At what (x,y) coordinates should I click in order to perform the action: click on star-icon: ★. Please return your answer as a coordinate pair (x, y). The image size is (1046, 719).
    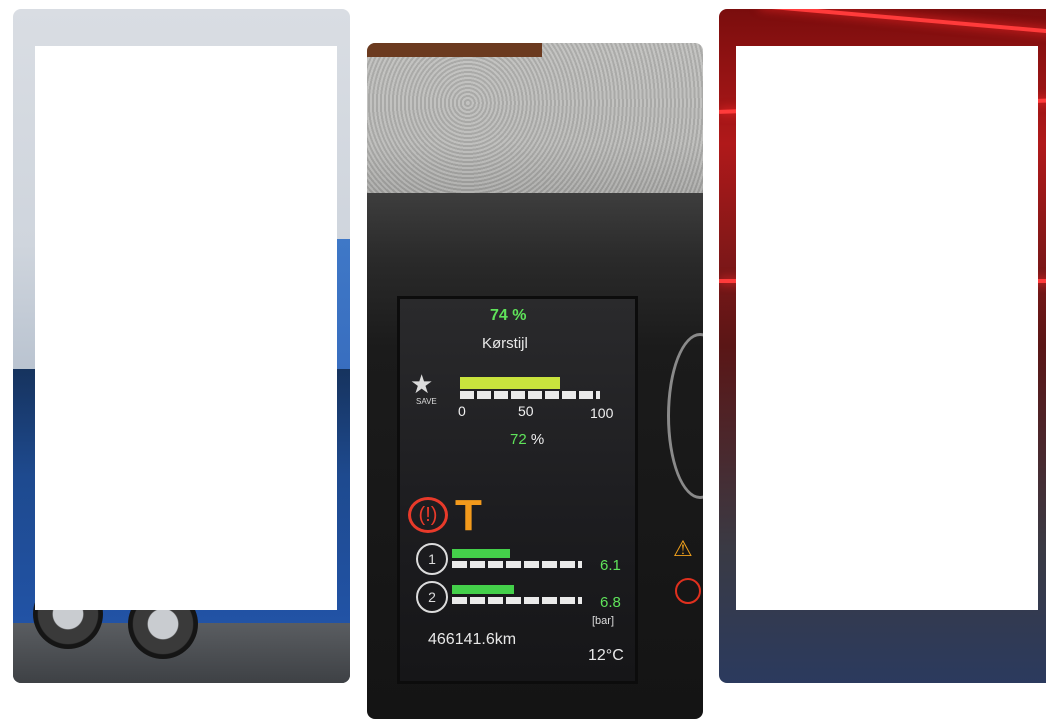
    Looking at the image, I should click on (422, 384).